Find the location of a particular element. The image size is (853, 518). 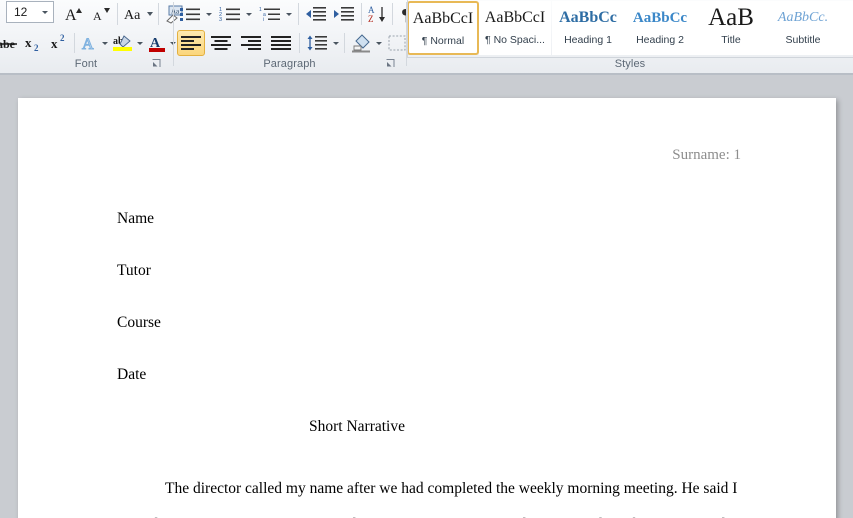

shrink-font-icon: A is located at coordinates (101, 15).